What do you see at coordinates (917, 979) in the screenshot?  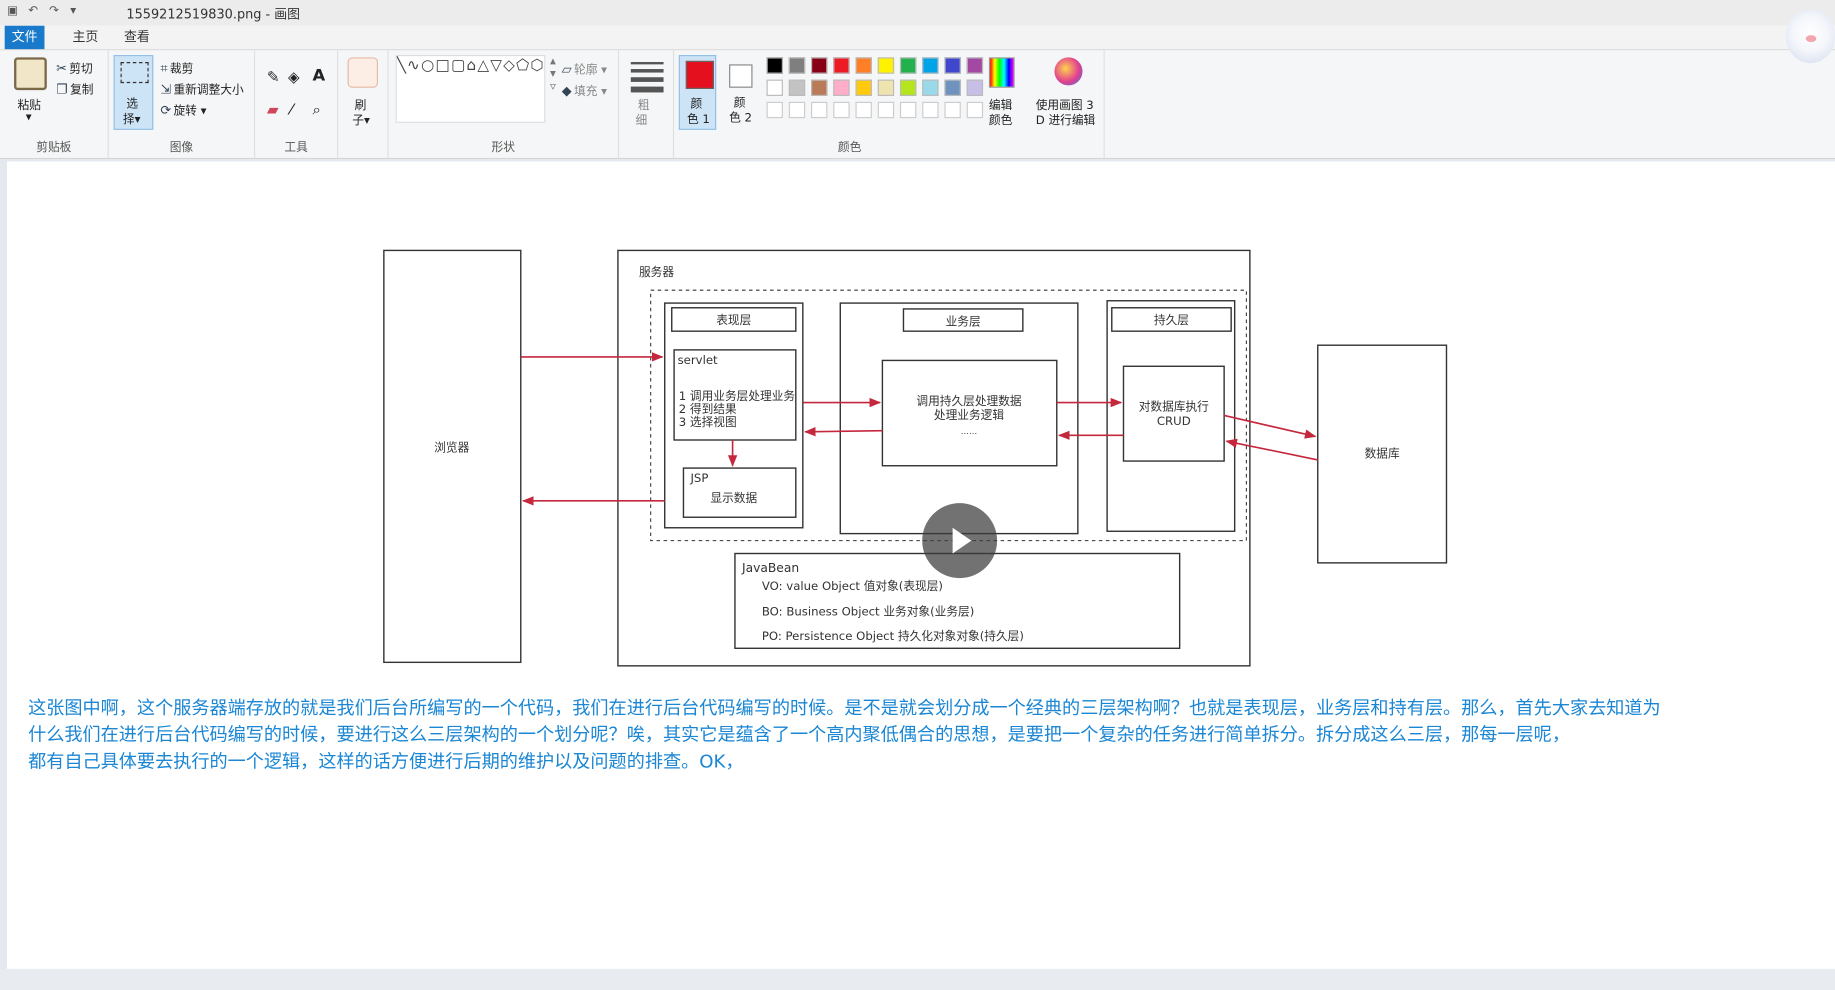 I see `status-bar` at bounding box center [917, 979].